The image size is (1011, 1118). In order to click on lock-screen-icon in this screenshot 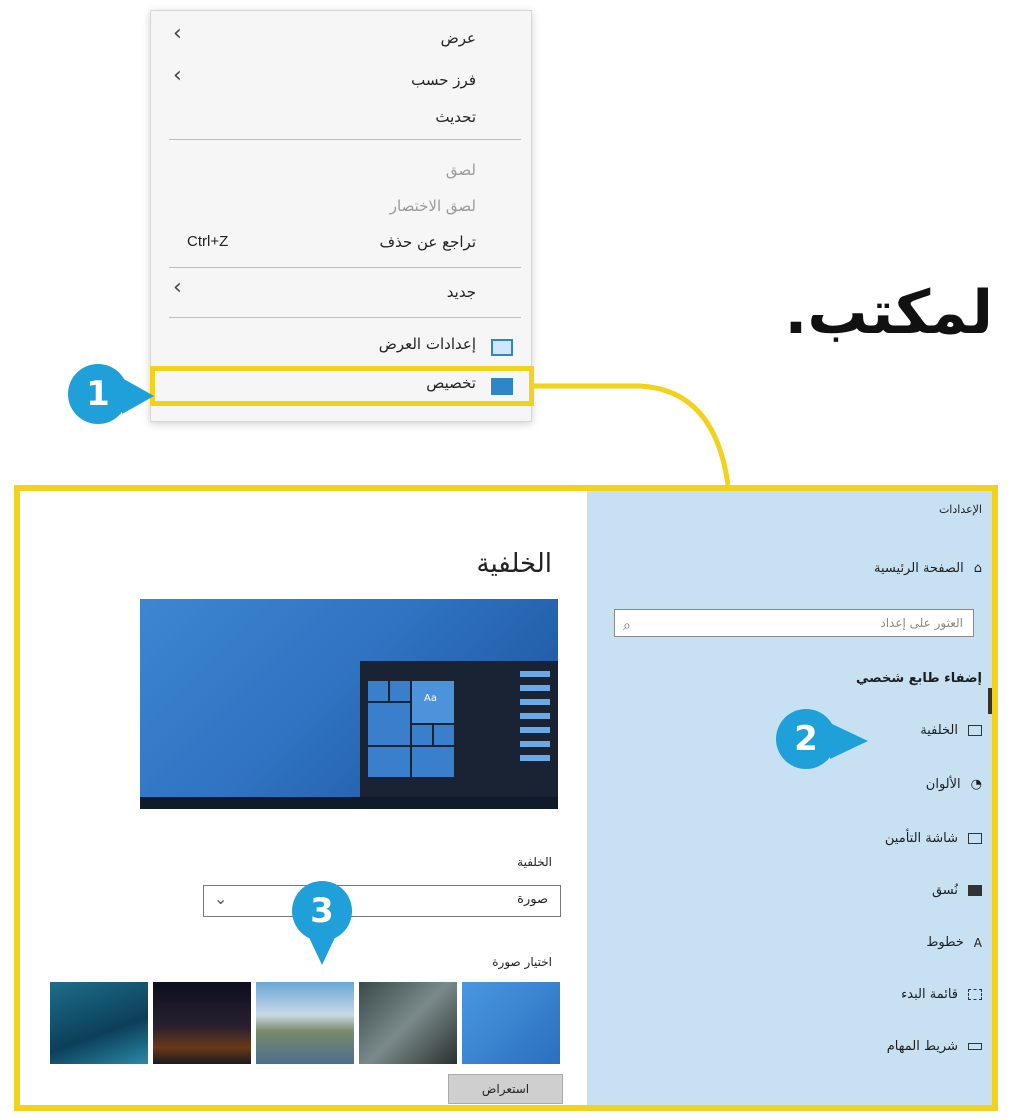, I will do `click(975, 838)`.